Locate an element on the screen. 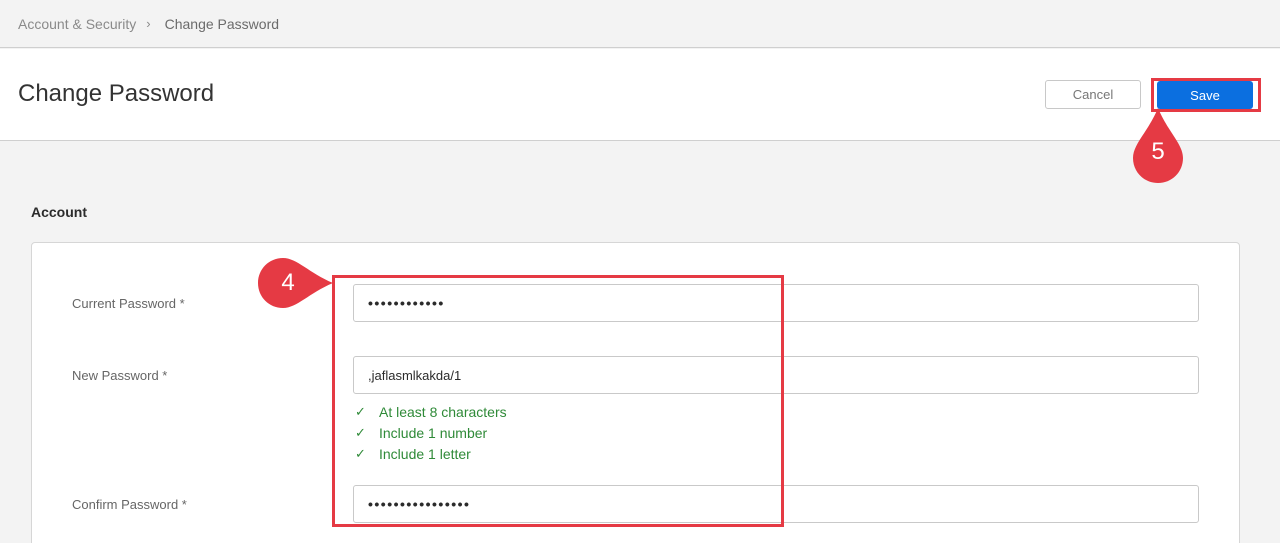 Image resolution: width=1280 pixels, height=543 pixels. pin-left-icon is located at coordinates (295, 283).